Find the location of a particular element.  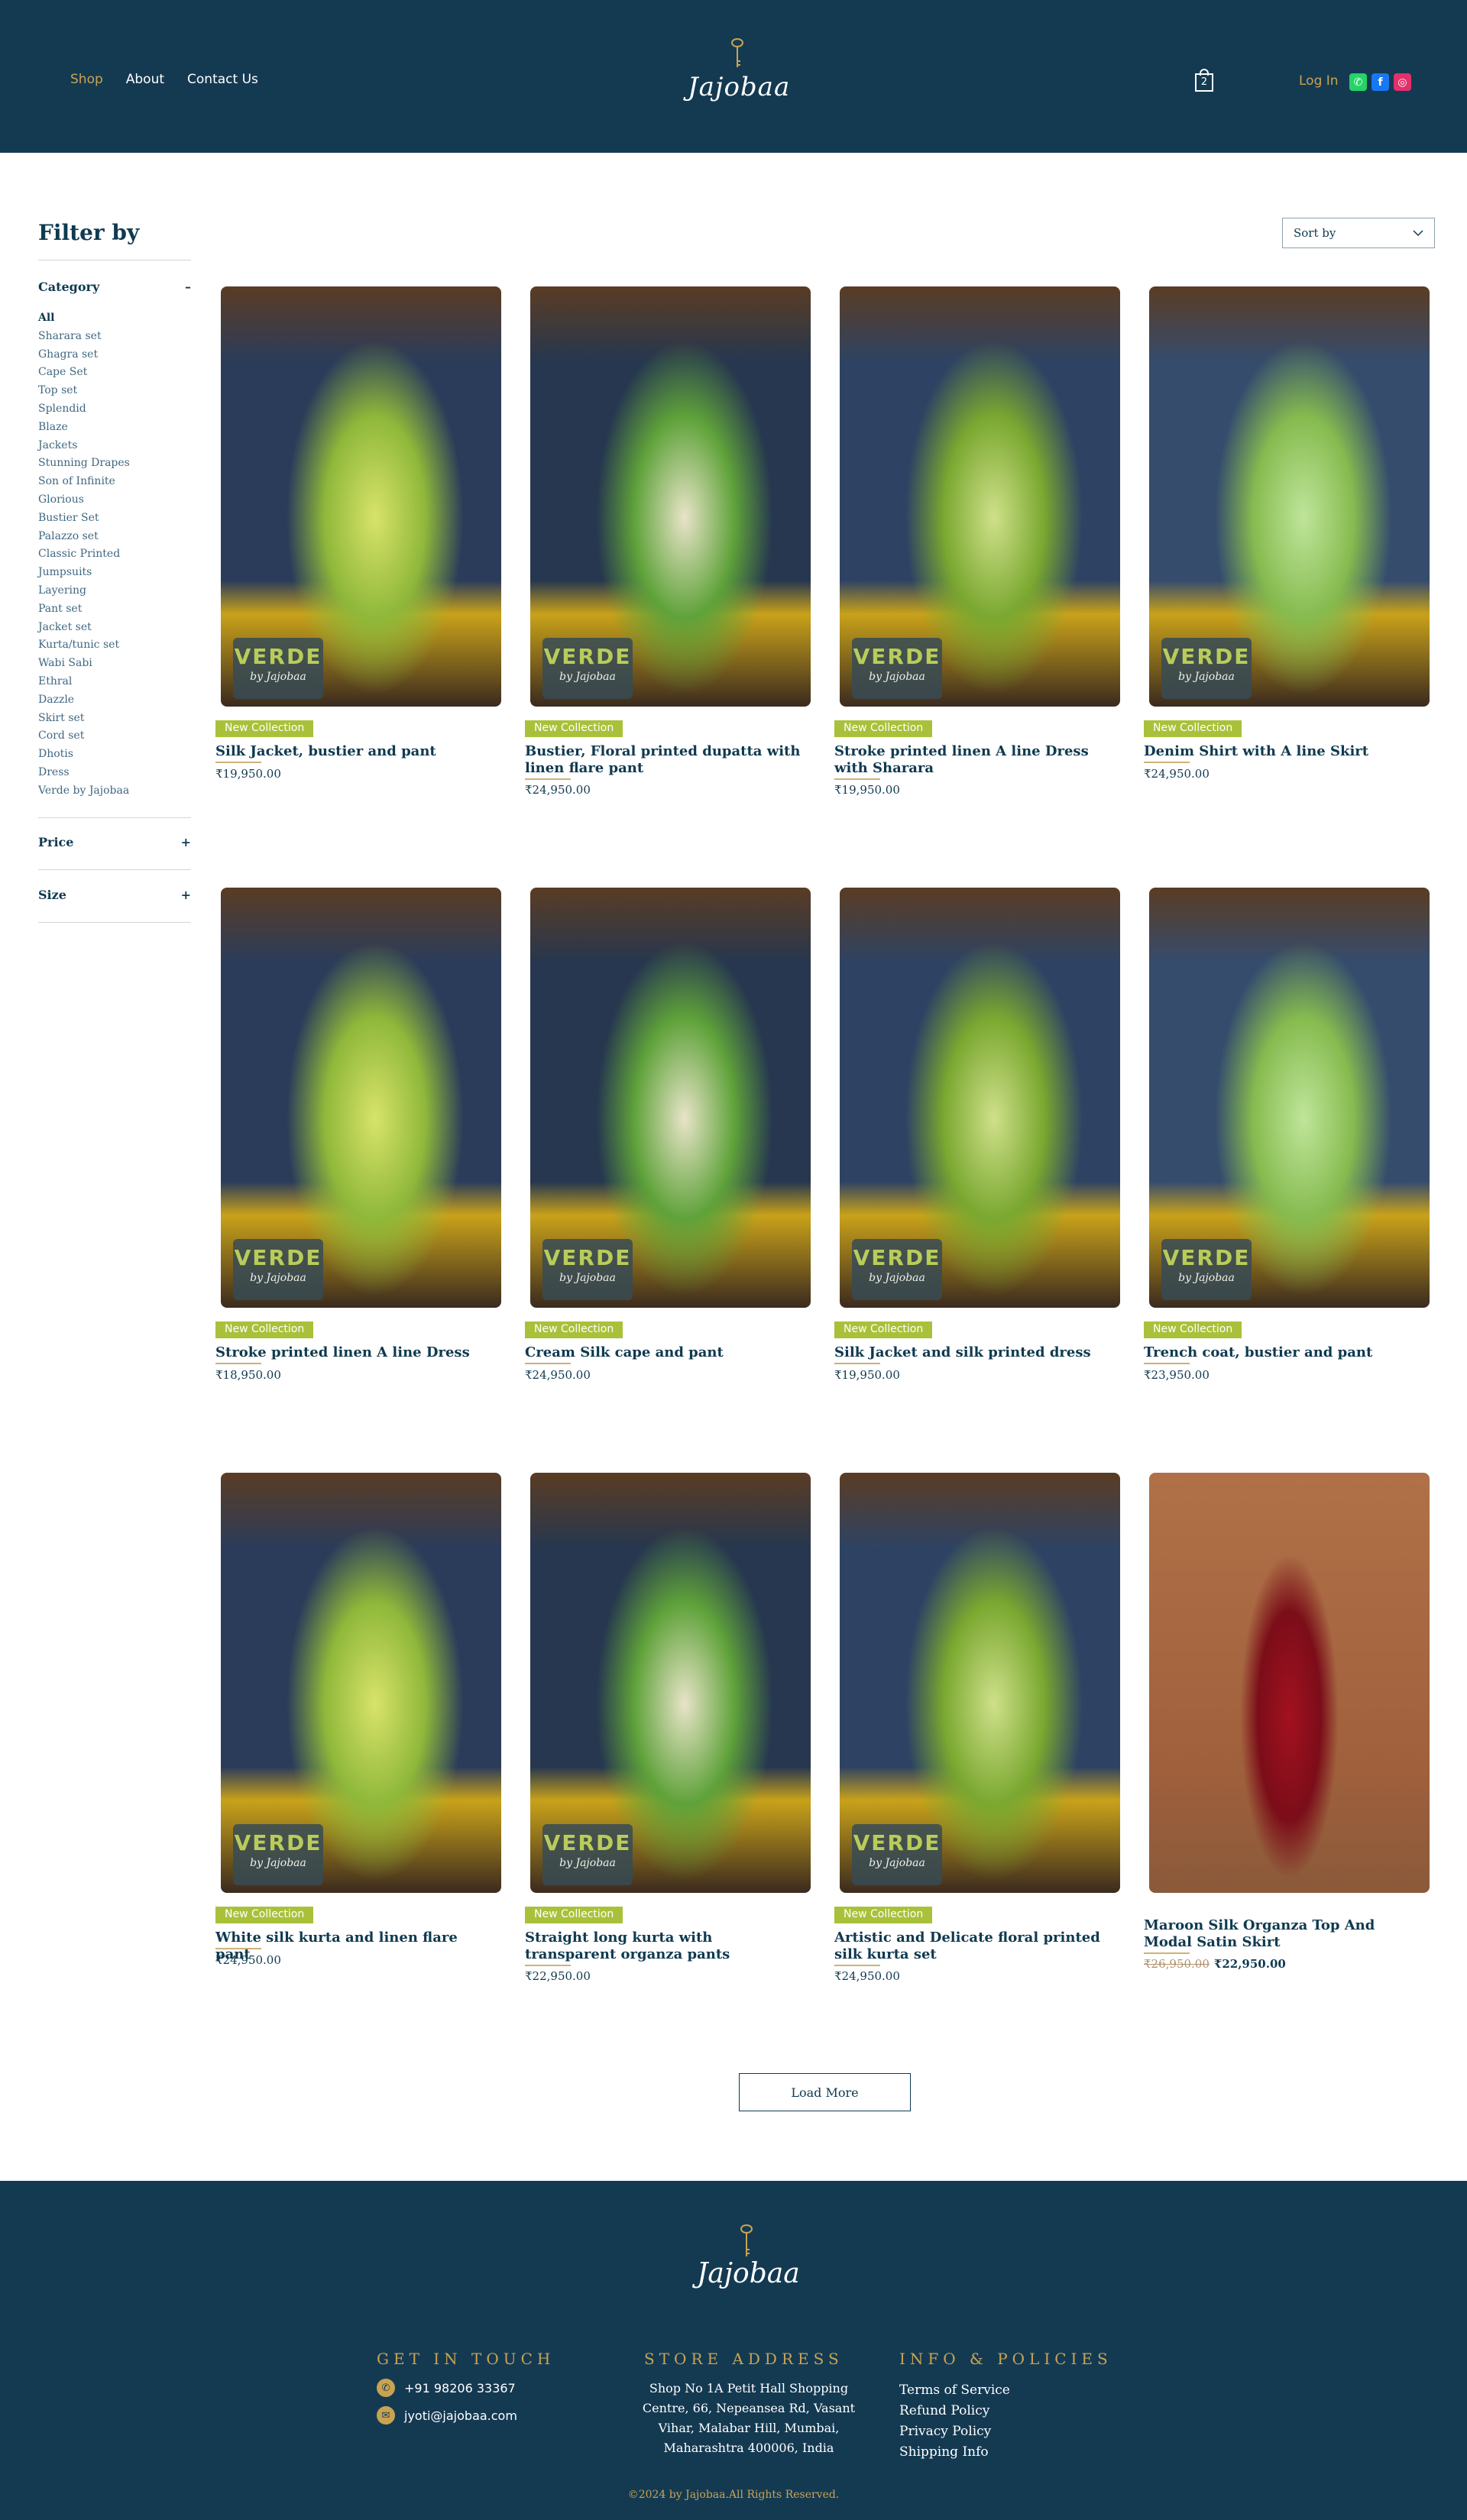

footer-brand-name: Jajobaa is located at coordinates (748, 2274).